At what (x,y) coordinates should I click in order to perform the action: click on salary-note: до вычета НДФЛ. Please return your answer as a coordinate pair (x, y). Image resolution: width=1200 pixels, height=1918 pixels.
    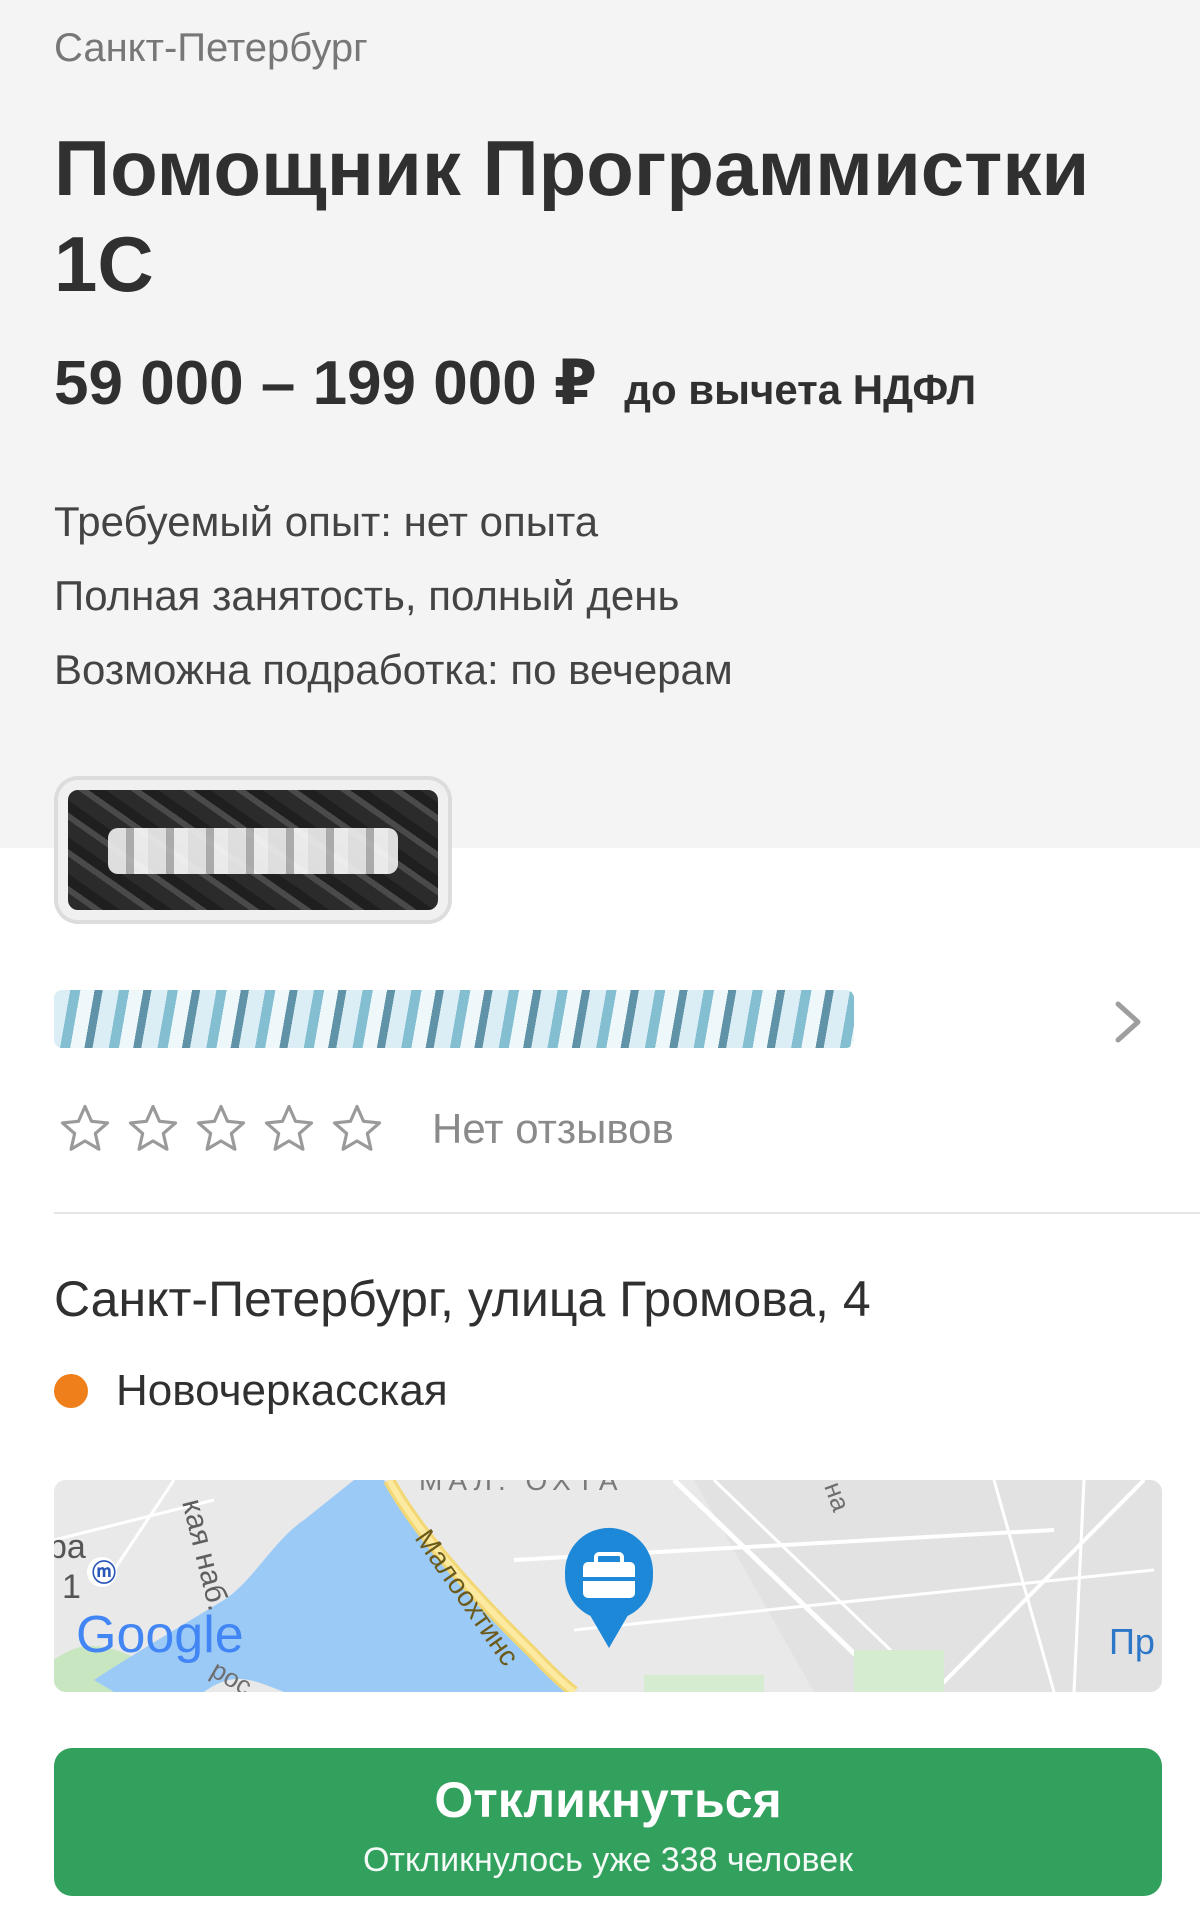
    Looking at the image, I should click on (800, 389).